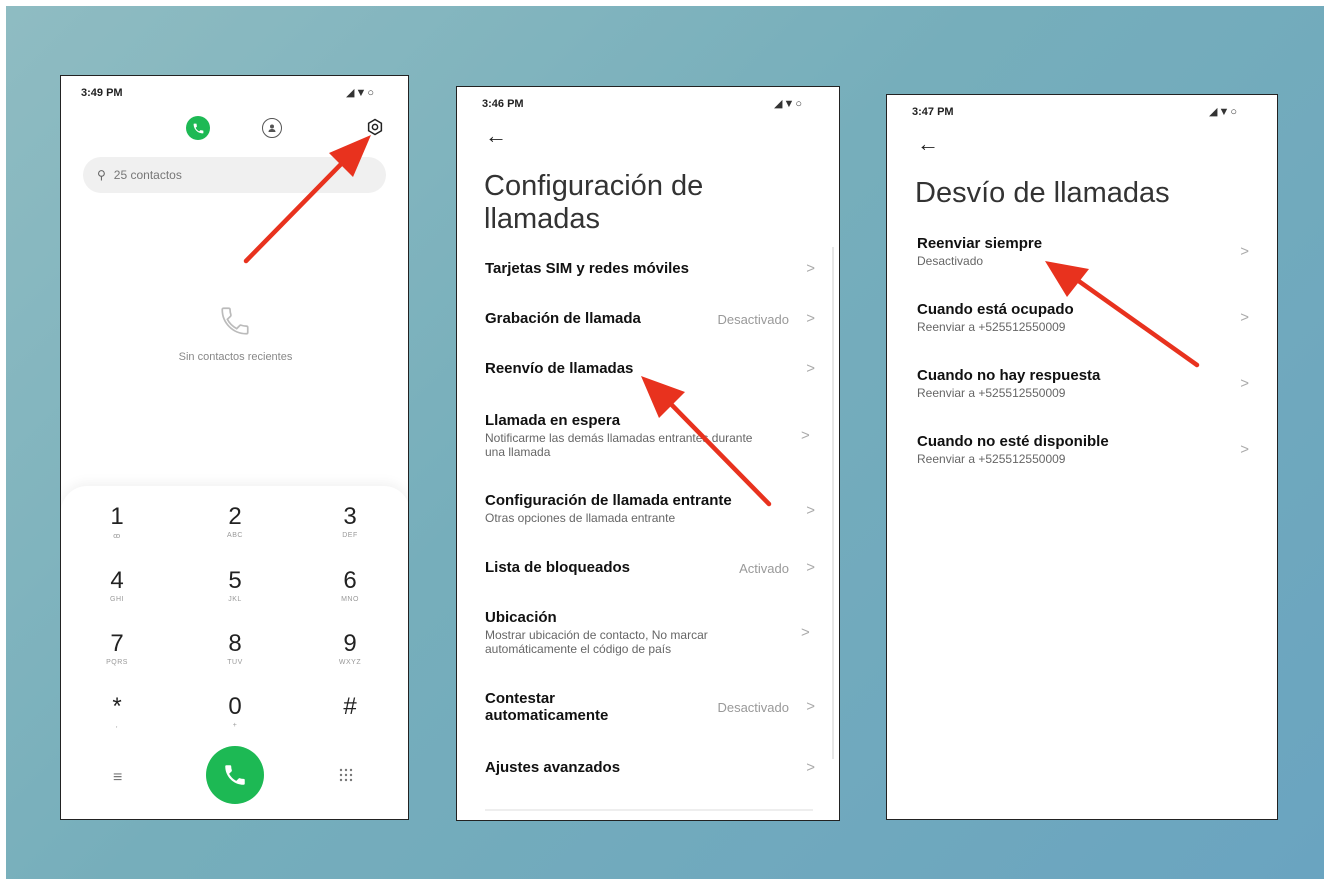 Image resolution: width=1330 pixels, height=885 pixels. What do you see at coordinates (117, 712) in the screenshot?
I see `dial-key-star: *,` at bounding box center [117, 712].